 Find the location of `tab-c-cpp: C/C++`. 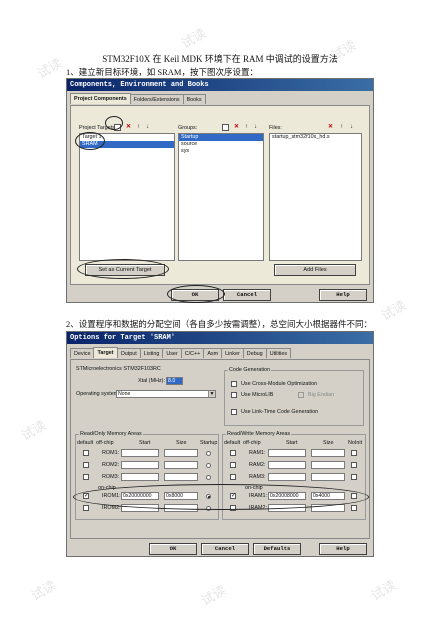

tab-c-cpp: C/C++ is located at coordinates (192, 353).